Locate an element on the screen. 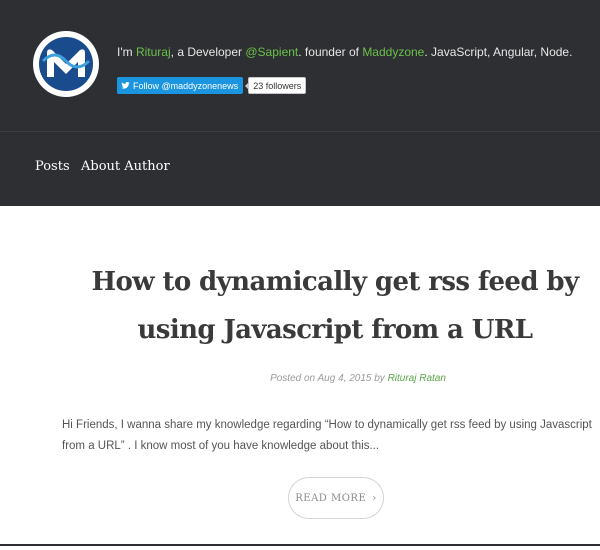 This screenshot has height=550, width=600. maddyzone-logo-icon is located at coordinates (66, 64).